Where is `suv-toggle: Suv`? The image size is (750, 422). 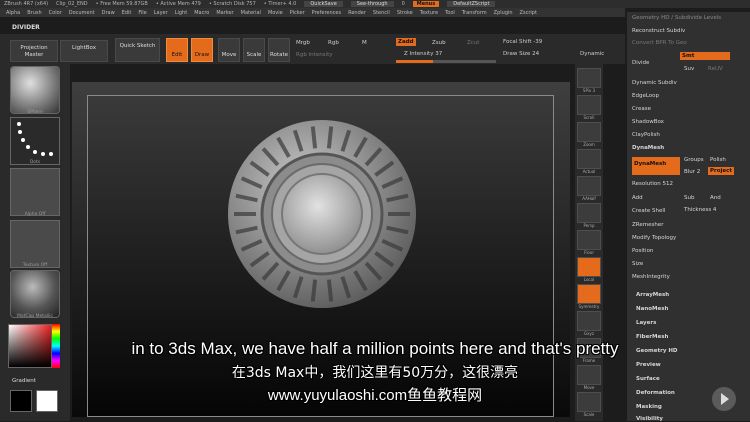 suv-toggle: Suv is located at coordinates (689, 69).